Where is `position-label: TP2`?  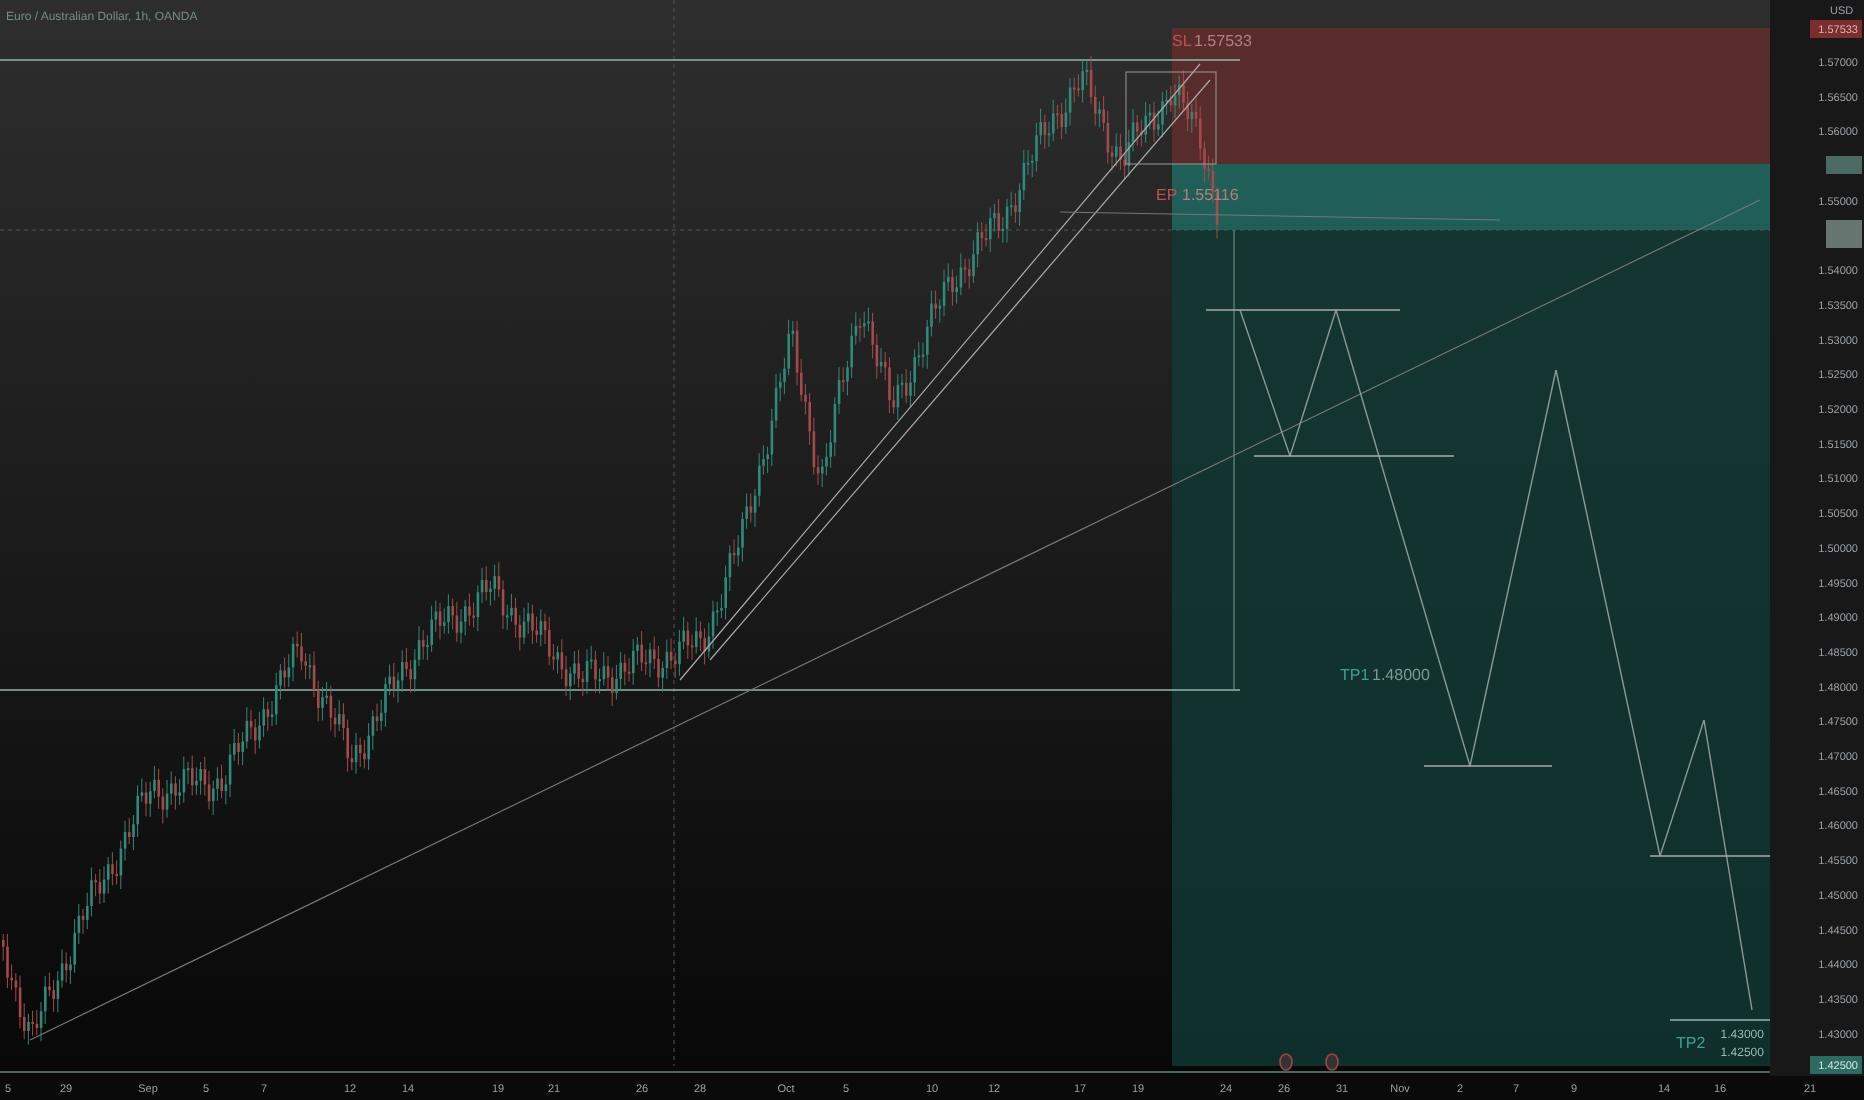 position-label: TP2 is located at coordinates (1691, 1043).